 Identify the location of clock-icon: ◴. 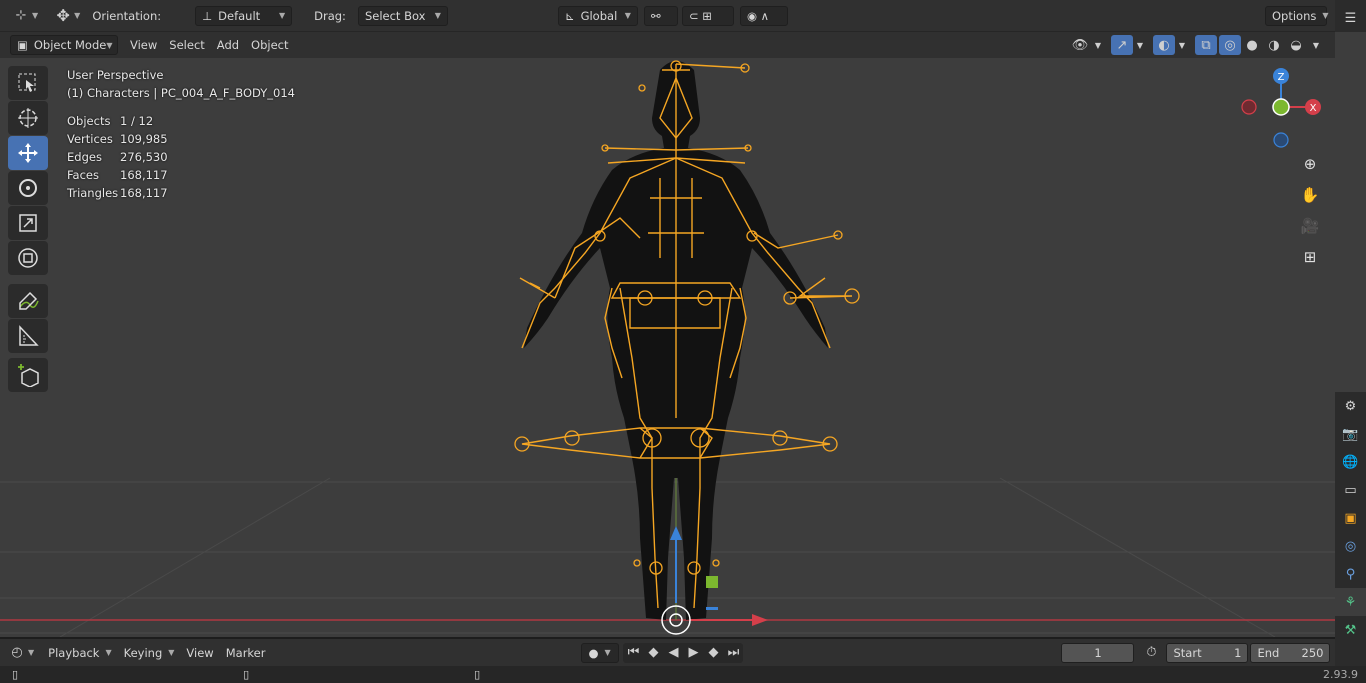
(17, 653).